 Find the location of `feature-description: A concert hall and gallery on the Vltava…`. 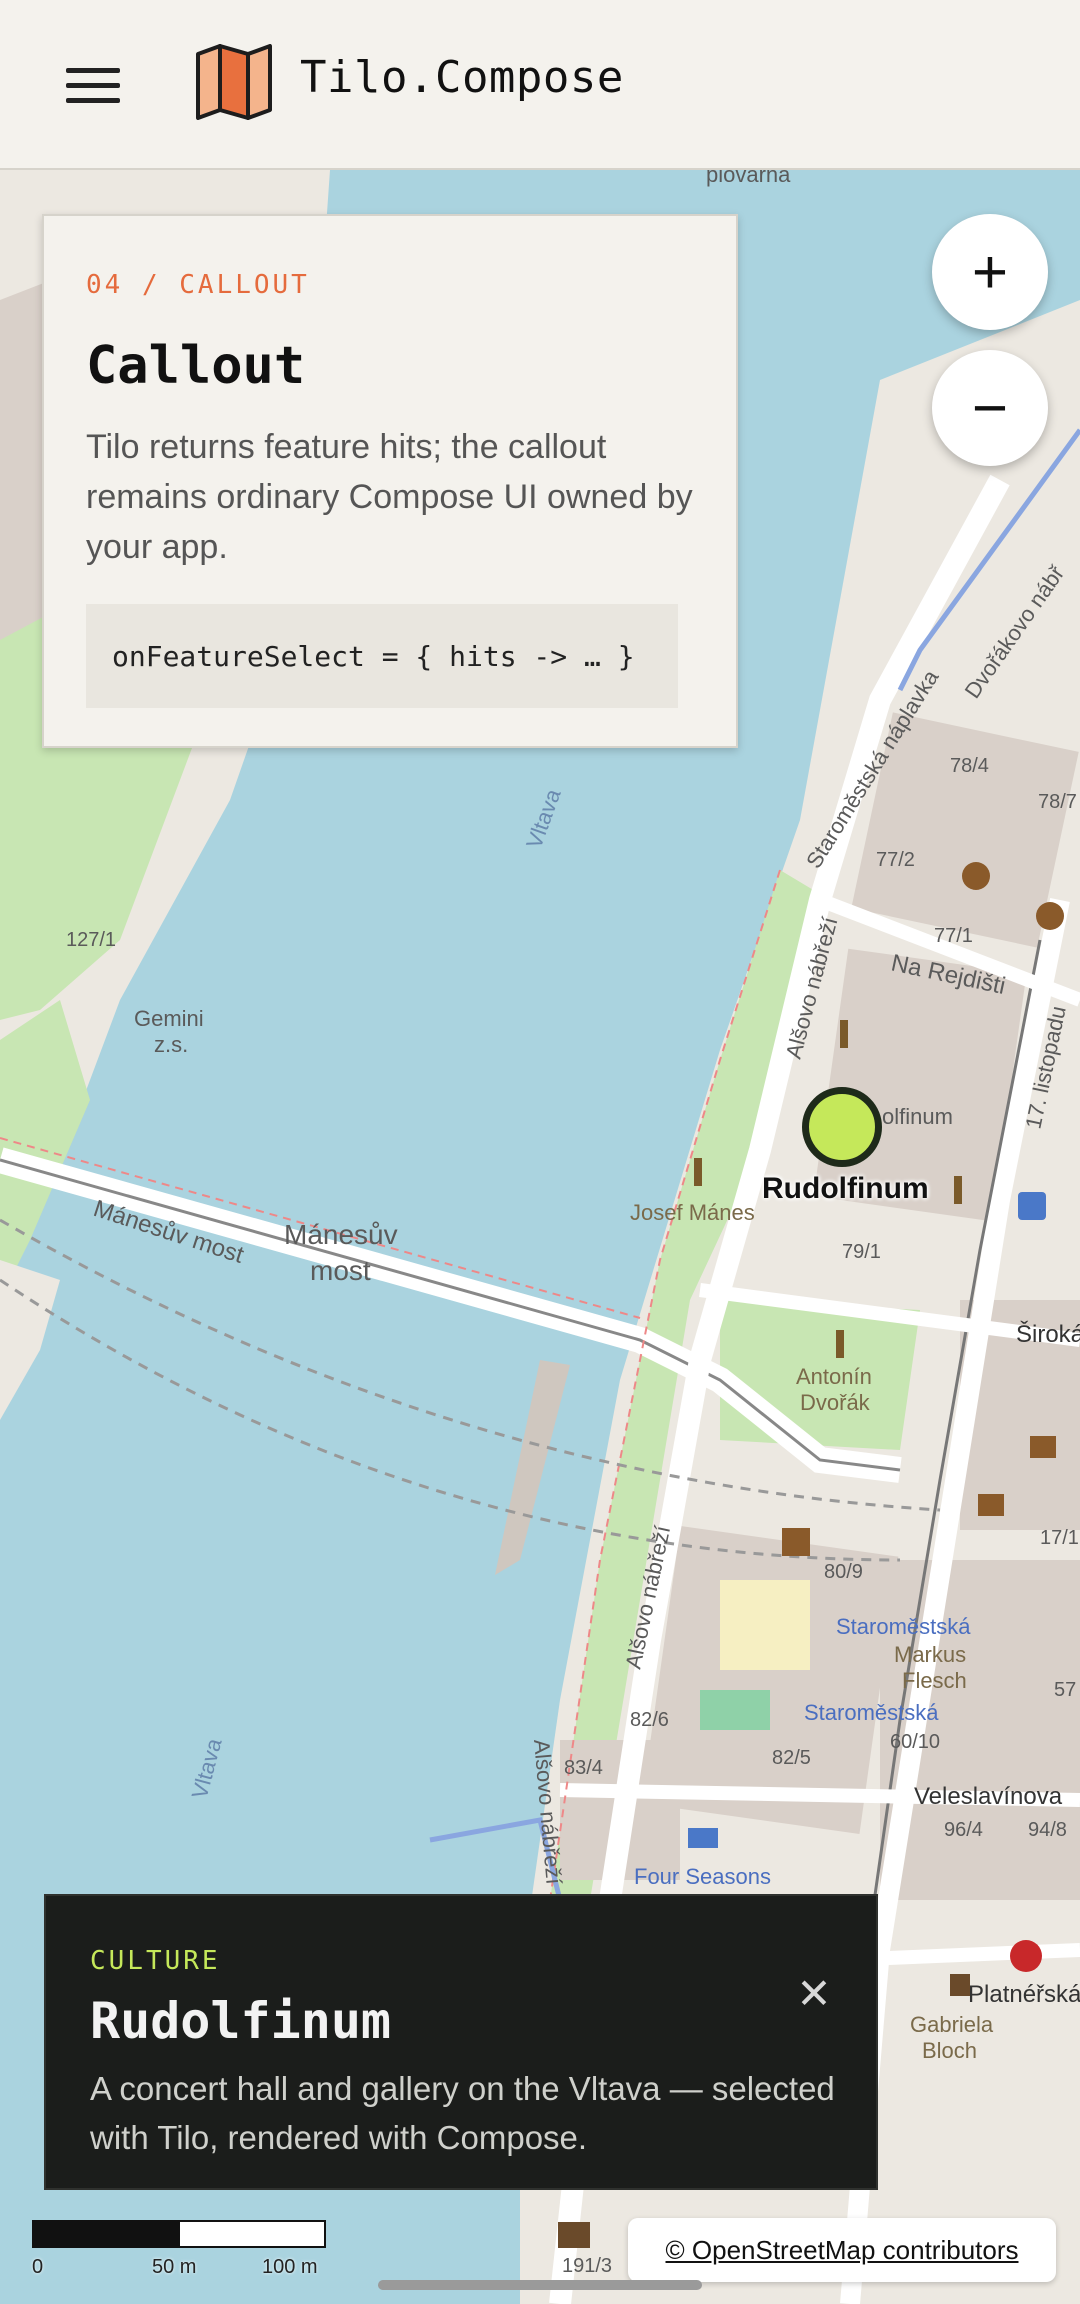

feature-description: A concert hall and gallery on the Vltava… is located at coordinates (462, 2113).